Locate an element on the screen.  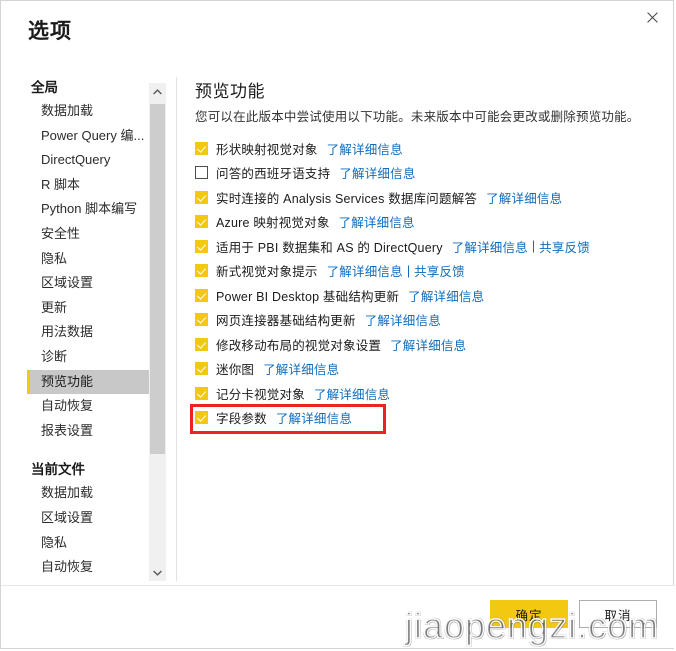
nav-content-divider is located at coordinates (176, 329).